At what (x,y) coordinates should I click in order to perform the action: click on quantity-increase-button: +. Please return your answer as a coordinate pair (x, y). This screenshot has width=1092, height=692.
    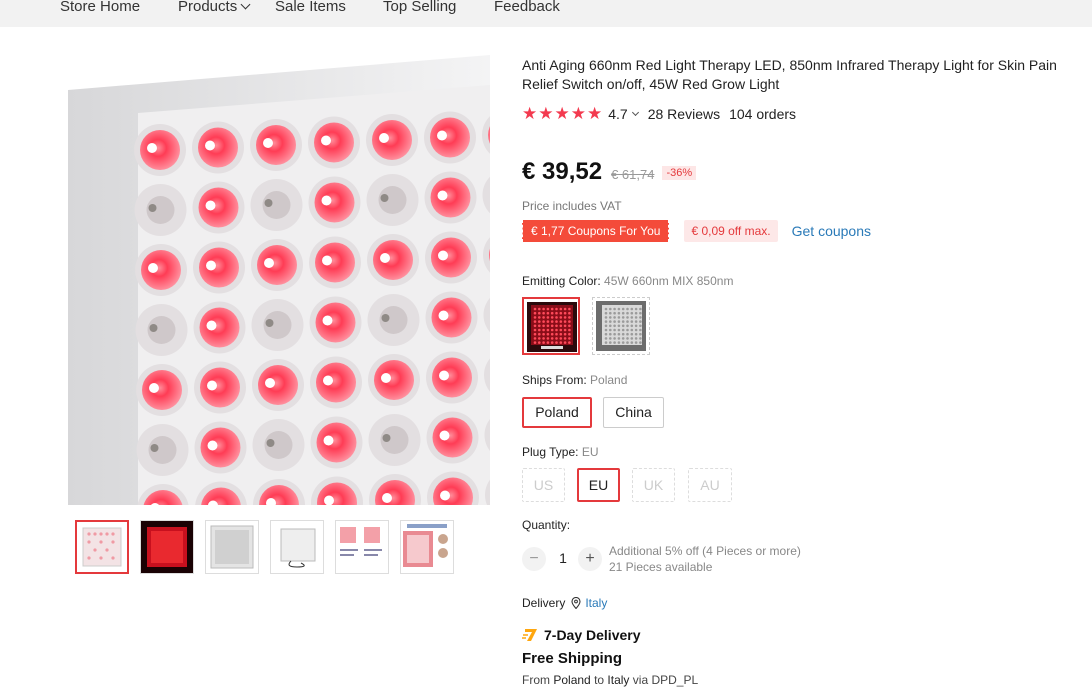
    Looking at the image, I should click on (590, 559).